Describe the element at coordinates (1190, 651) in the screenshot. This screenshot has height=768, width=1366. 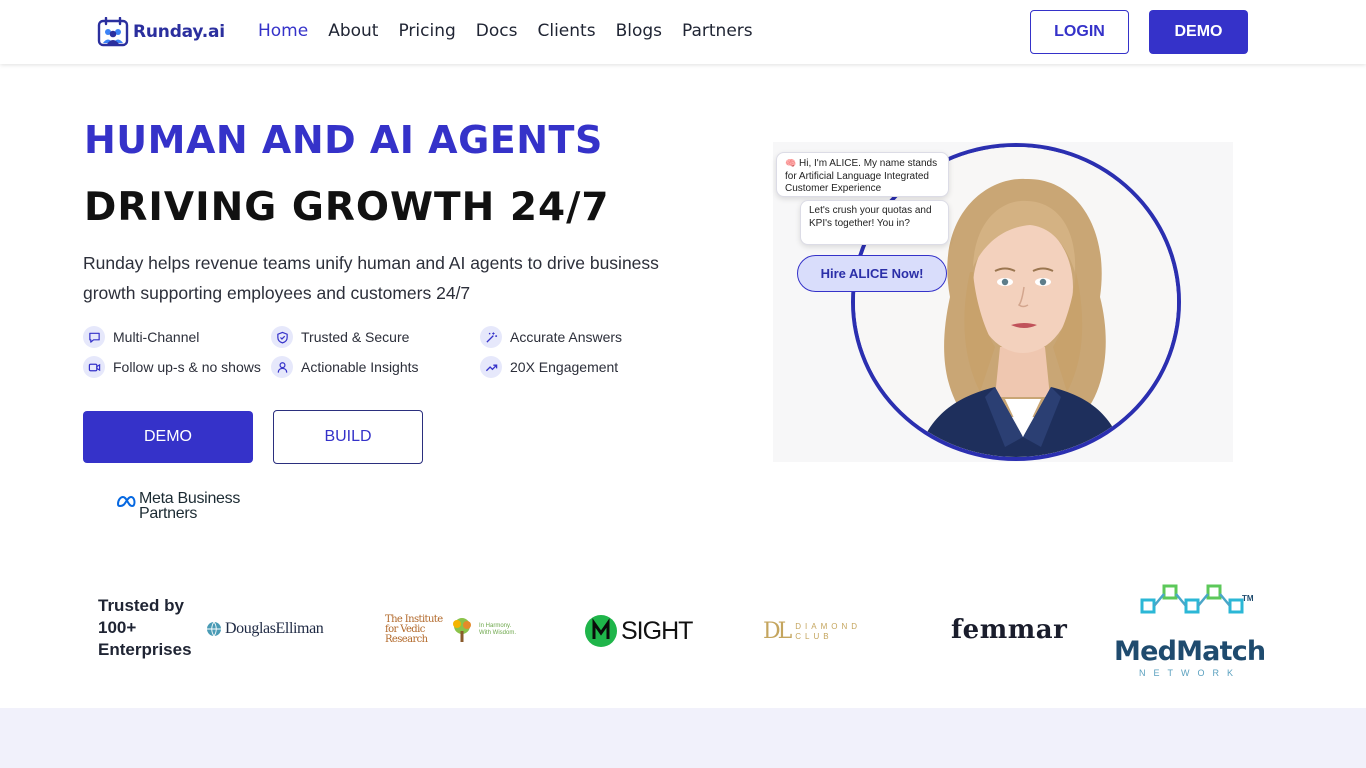
I see `client-name: MedMatch` at that location.